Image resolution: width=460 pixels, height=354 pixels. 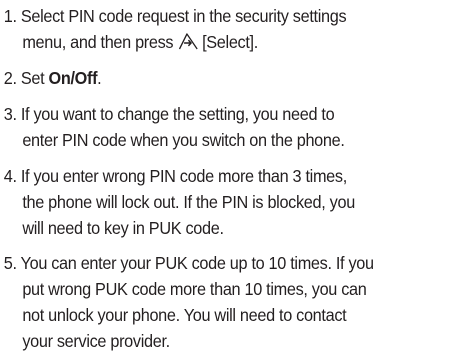 I want to click on step-number: 2., so click(x=10, y=78).